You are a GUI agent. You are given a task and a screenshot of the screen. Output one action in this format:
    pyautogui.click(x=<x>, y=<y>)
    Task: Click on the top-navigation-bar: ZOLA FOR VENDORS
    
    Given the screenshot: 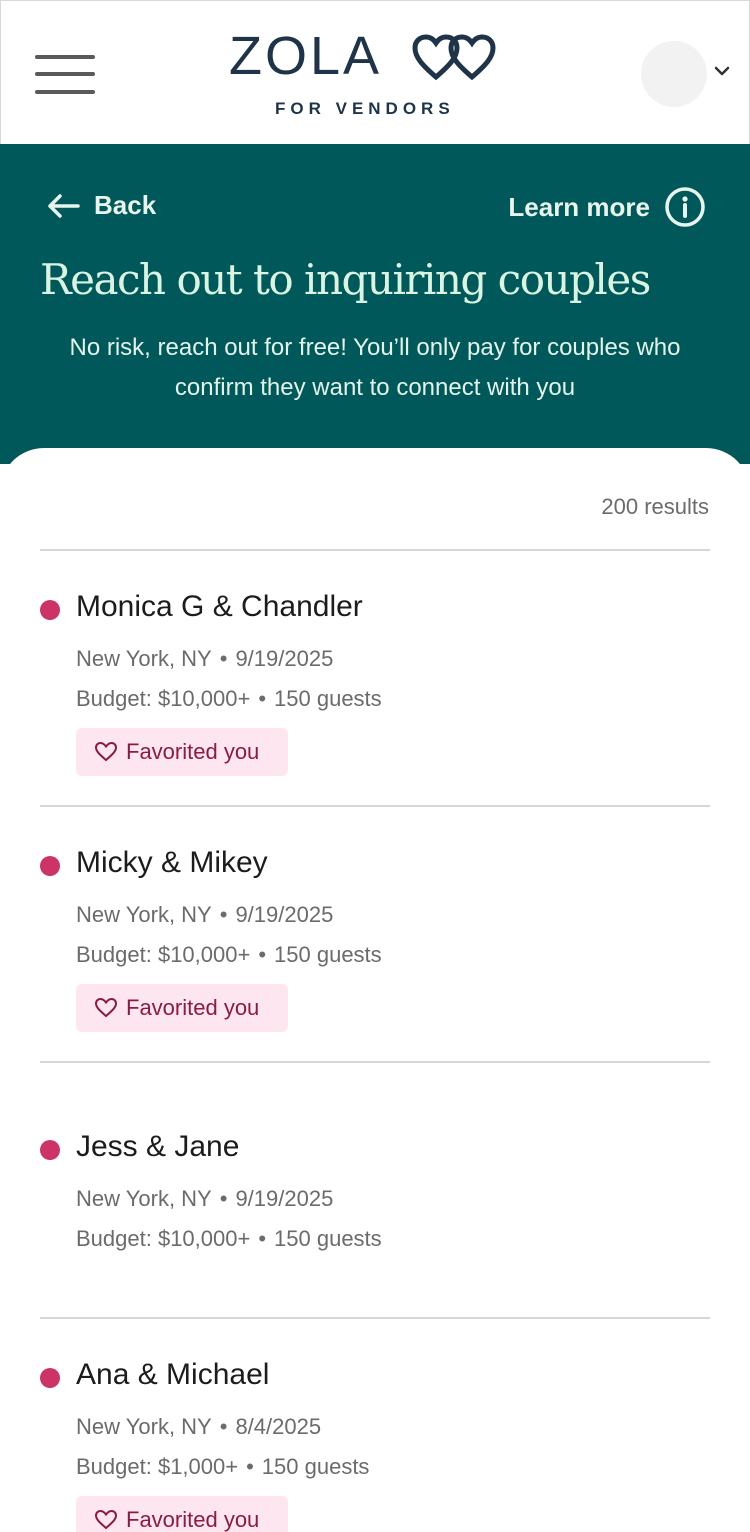 What is the action you would take?
    pyautogui.click(x=375, y=72)
    